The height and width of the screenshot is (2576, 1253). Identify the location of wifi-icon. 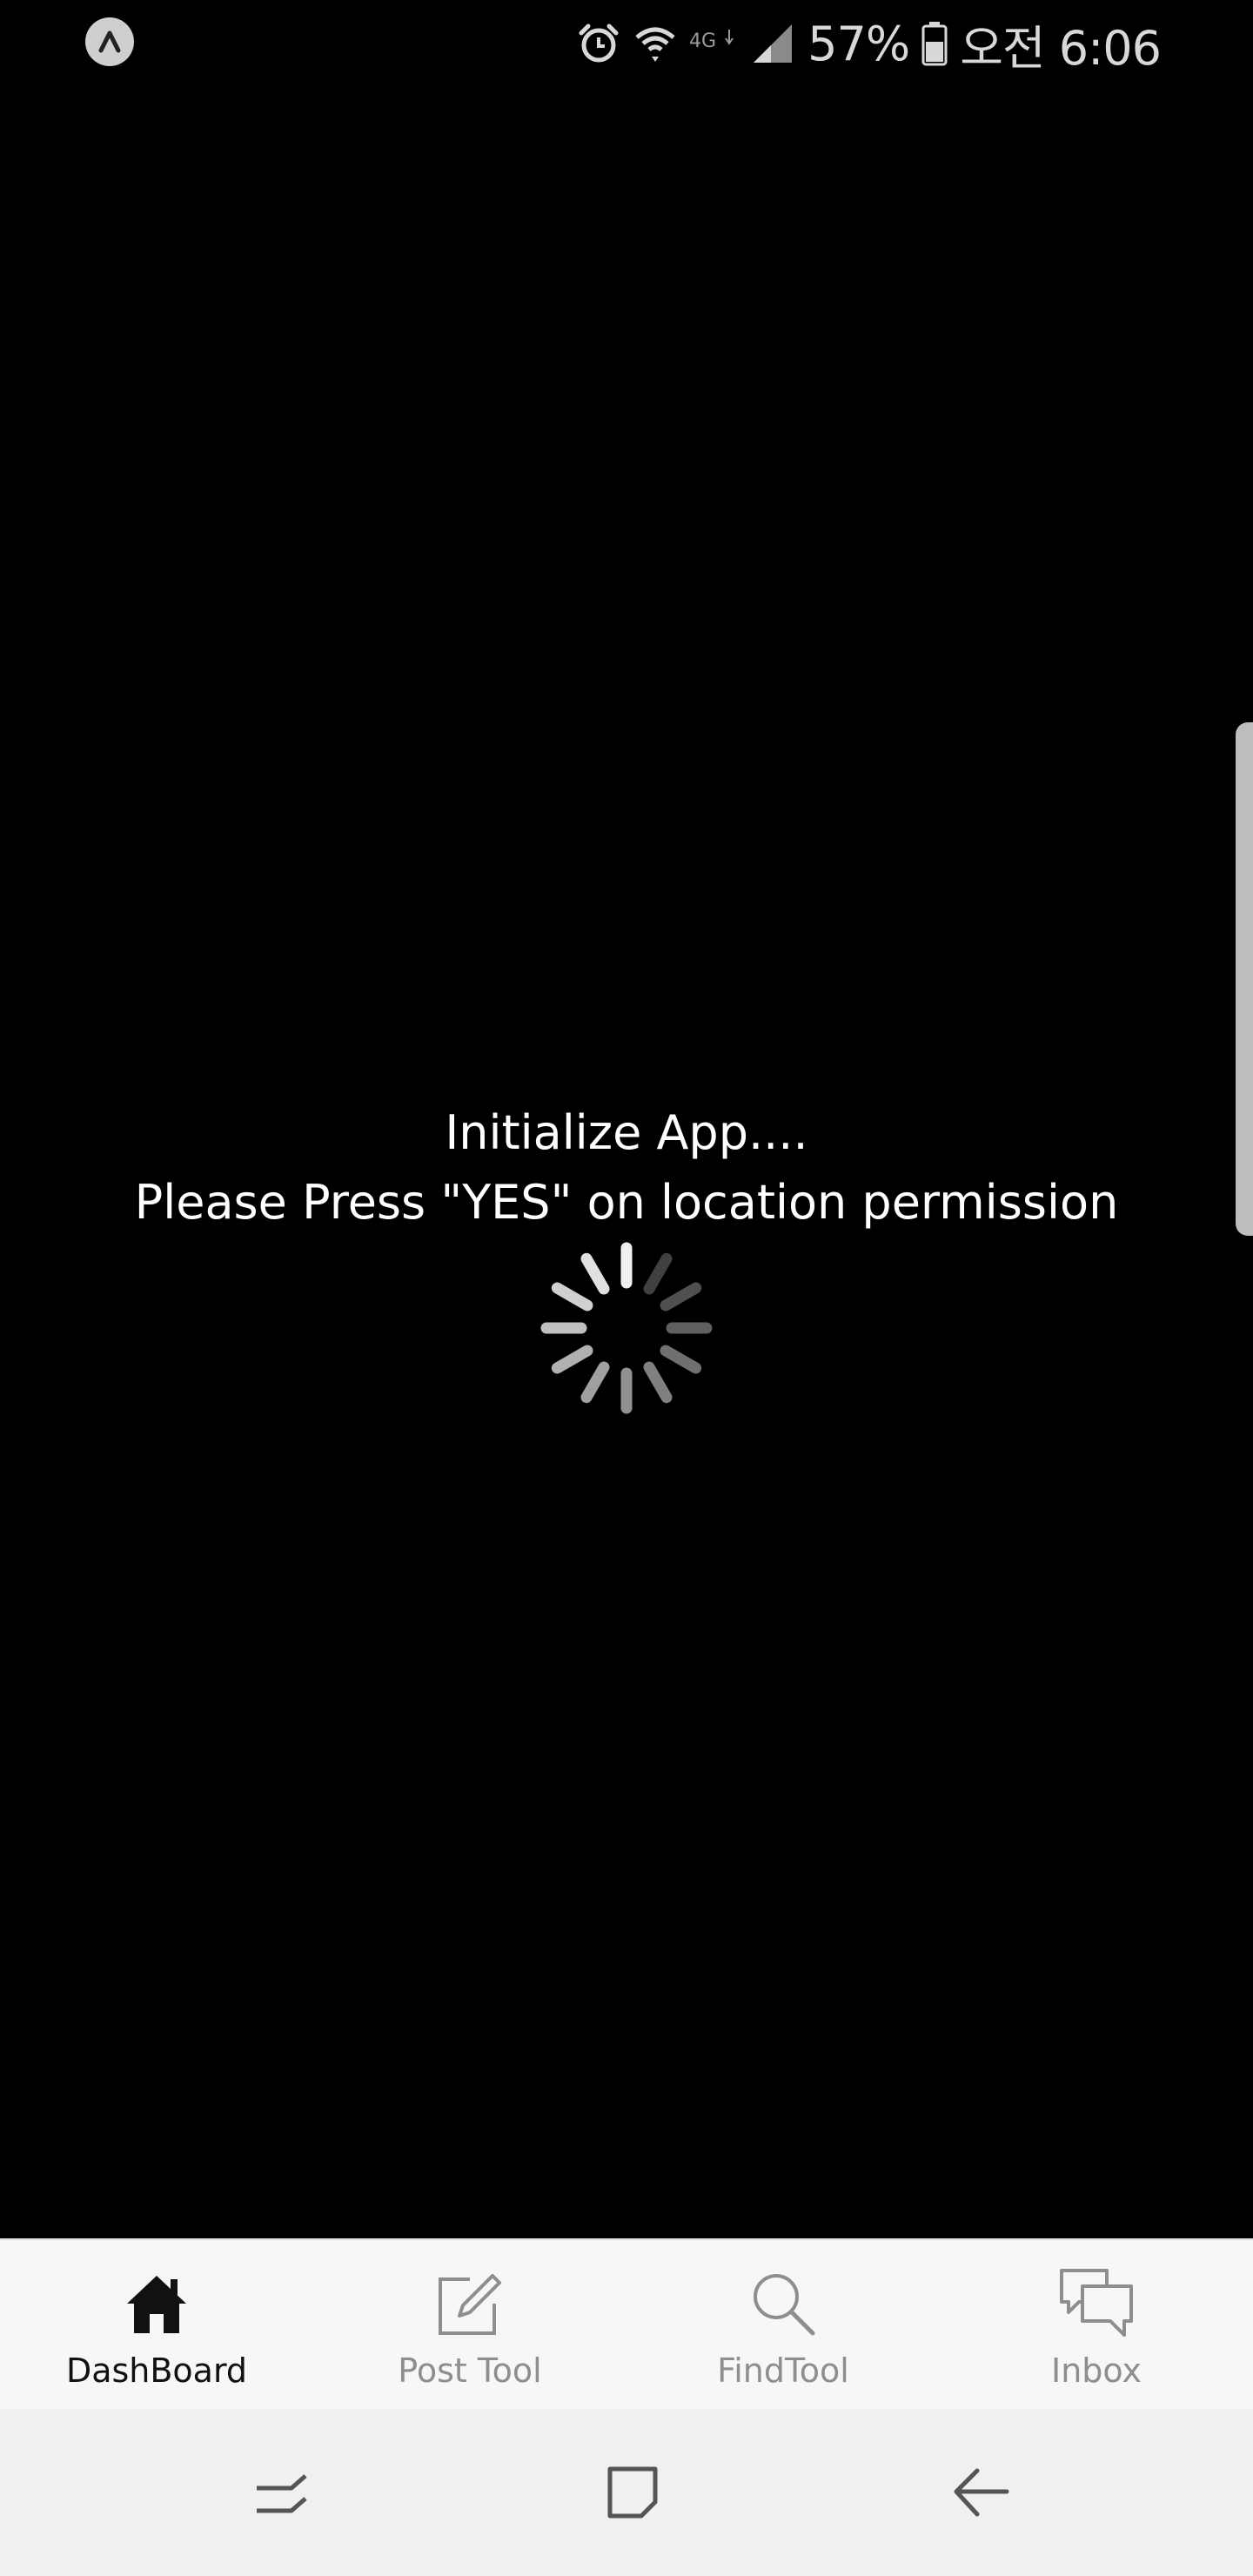
(655, 43).